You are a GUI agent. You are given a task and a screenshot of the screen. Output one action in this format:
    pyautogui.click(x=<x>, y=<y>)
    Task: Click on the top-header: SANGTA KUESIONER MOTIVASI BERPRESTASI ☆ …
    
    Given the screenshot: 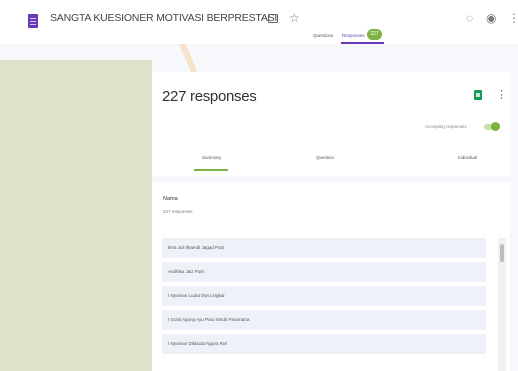 What is the action you would take?
    pyautogui.click(x=259, y=22)
    